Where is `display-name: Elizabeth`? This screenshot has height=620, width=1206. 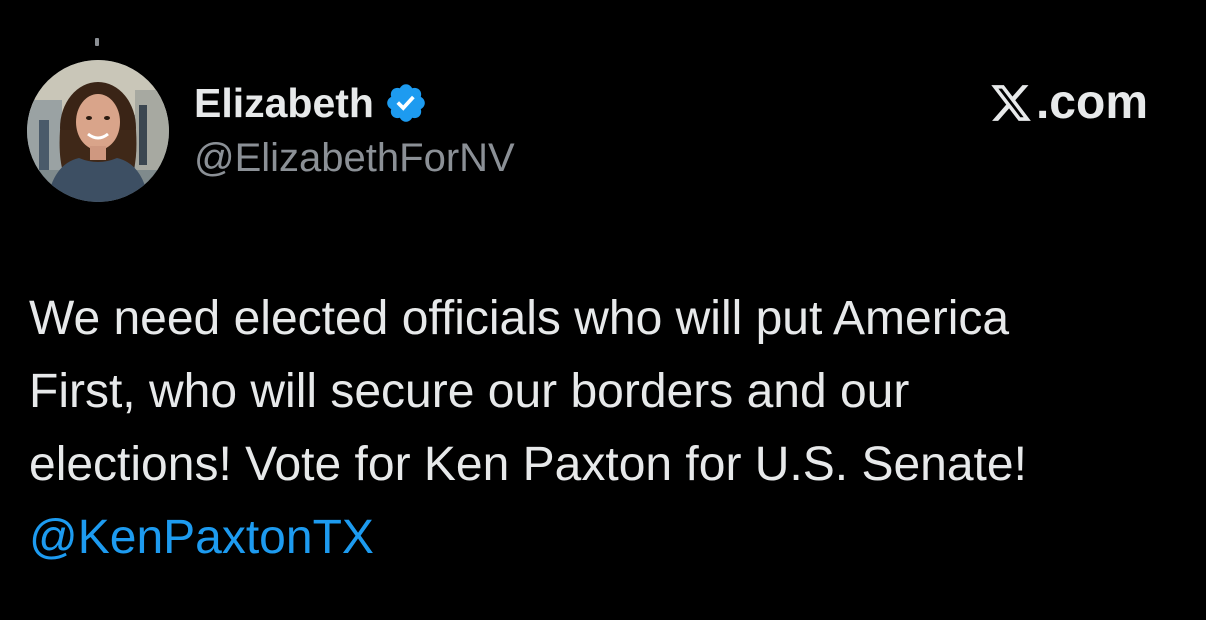 display-name: Elizabeth is located at coordinates (284, 103).